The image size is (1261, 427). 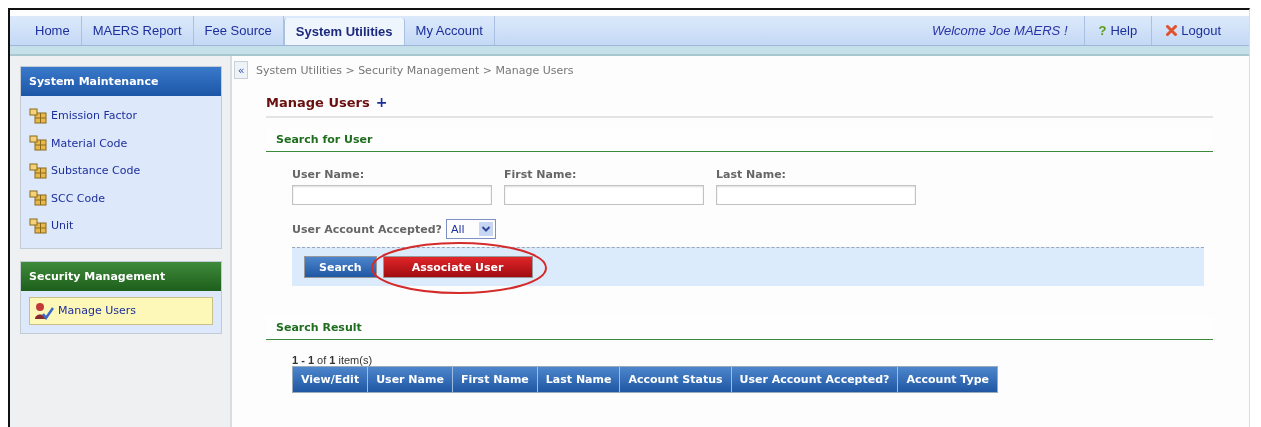 I want to click on collapse-button: «, so click(x=241, y=70).